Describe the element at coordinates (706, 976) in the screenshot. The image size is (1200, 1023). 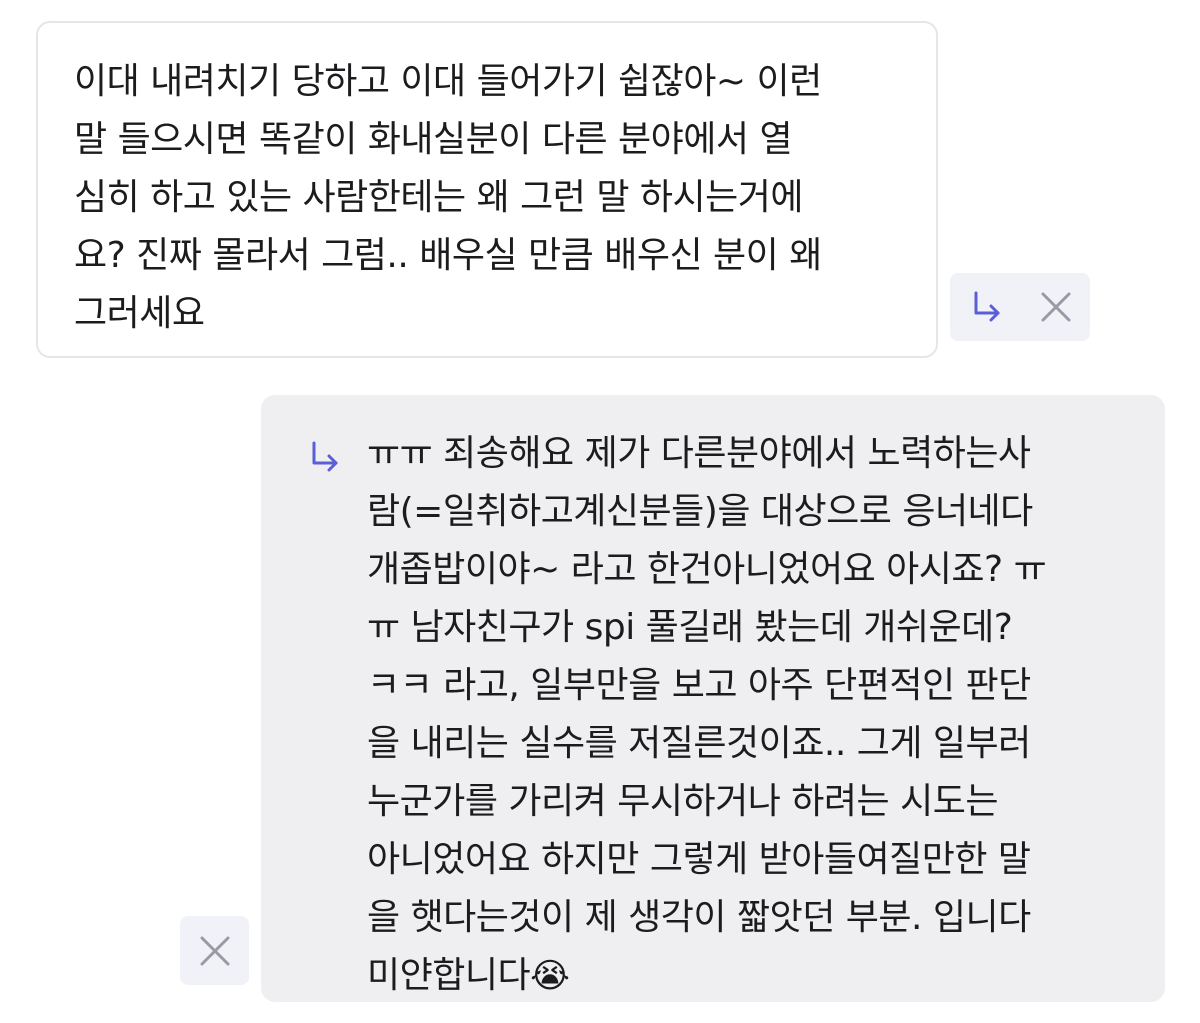
I see `message-line-last: 미얀합니다😭` at that location.